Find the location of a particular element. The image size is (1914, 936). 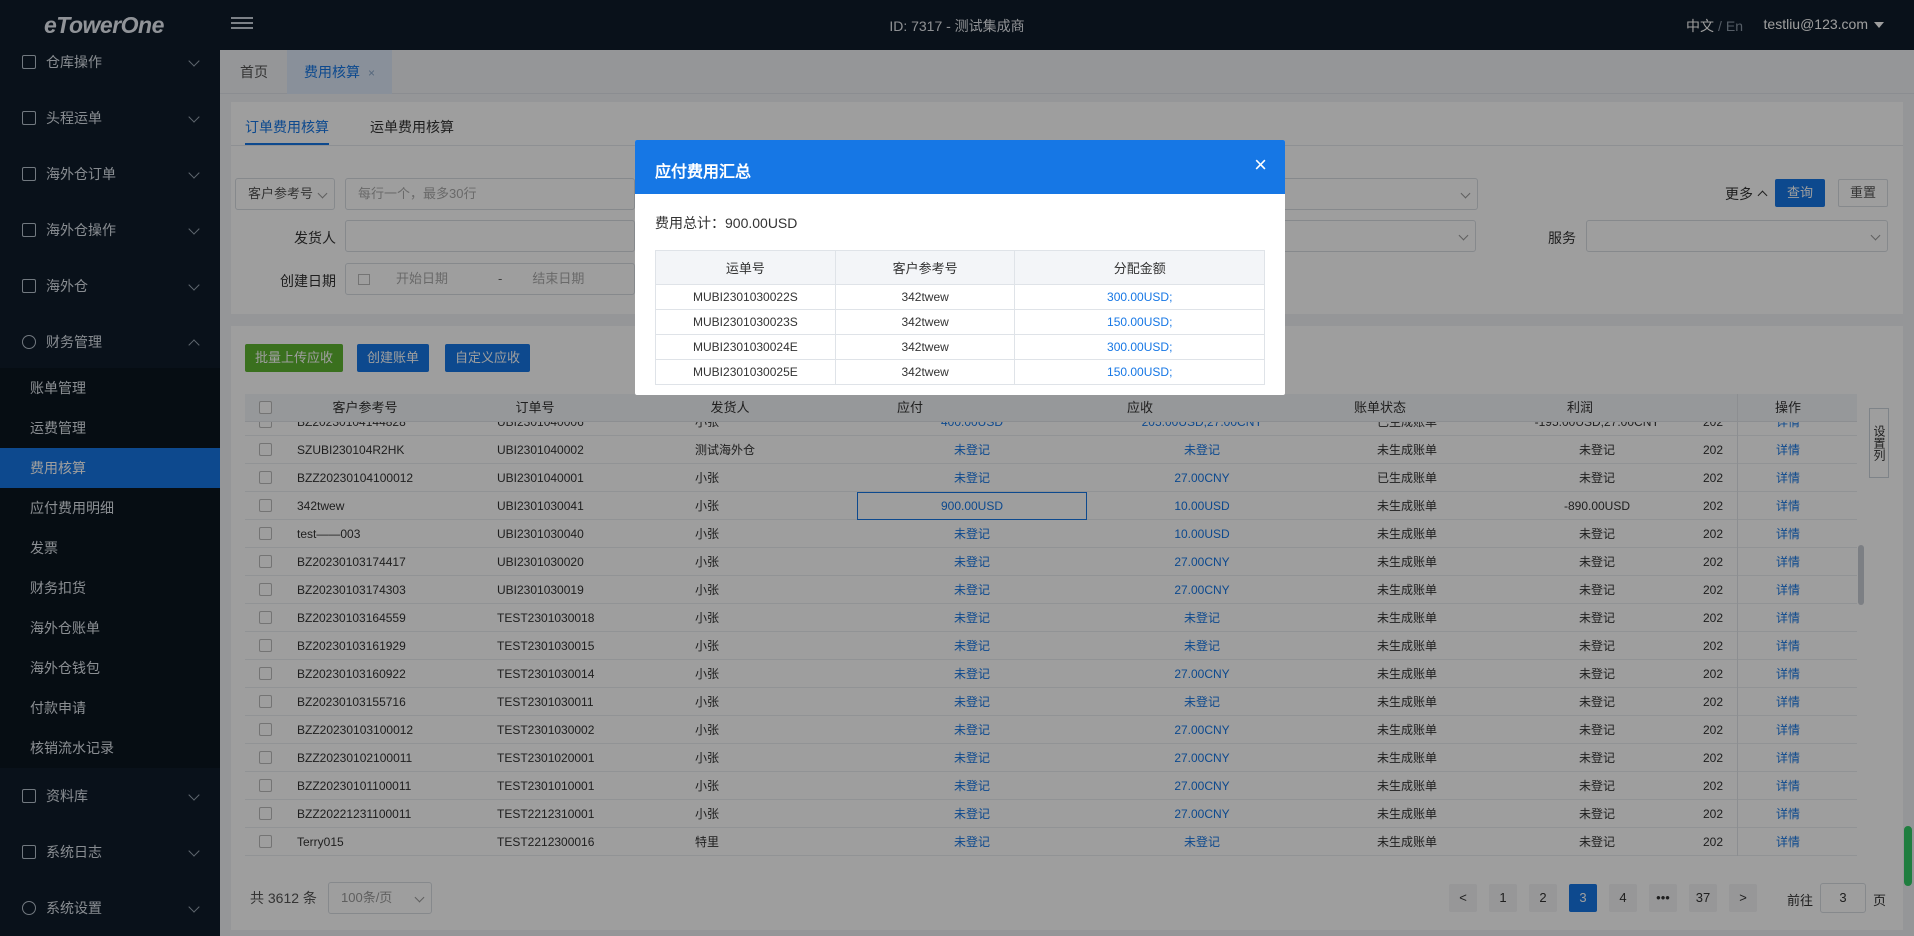

close-icon: × is located at coordinates (1260, 165).